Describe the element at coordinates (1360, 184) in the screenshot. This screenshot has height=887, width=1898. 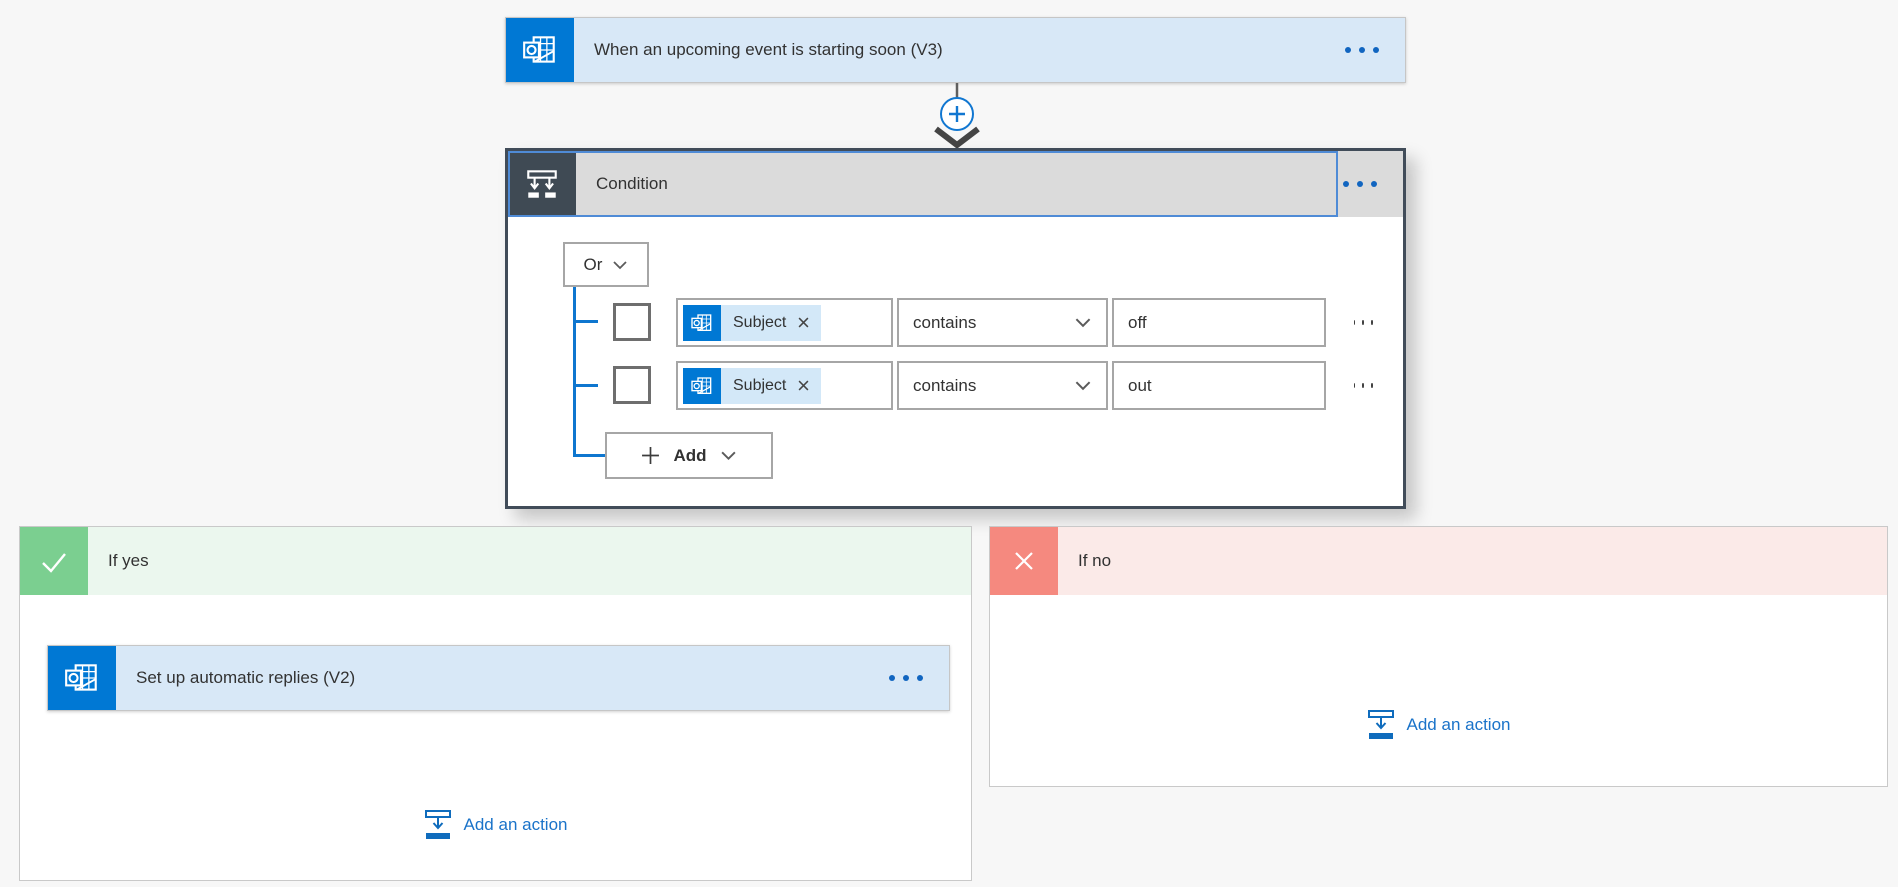
I see `condition-ellipsis-icon` at that location.